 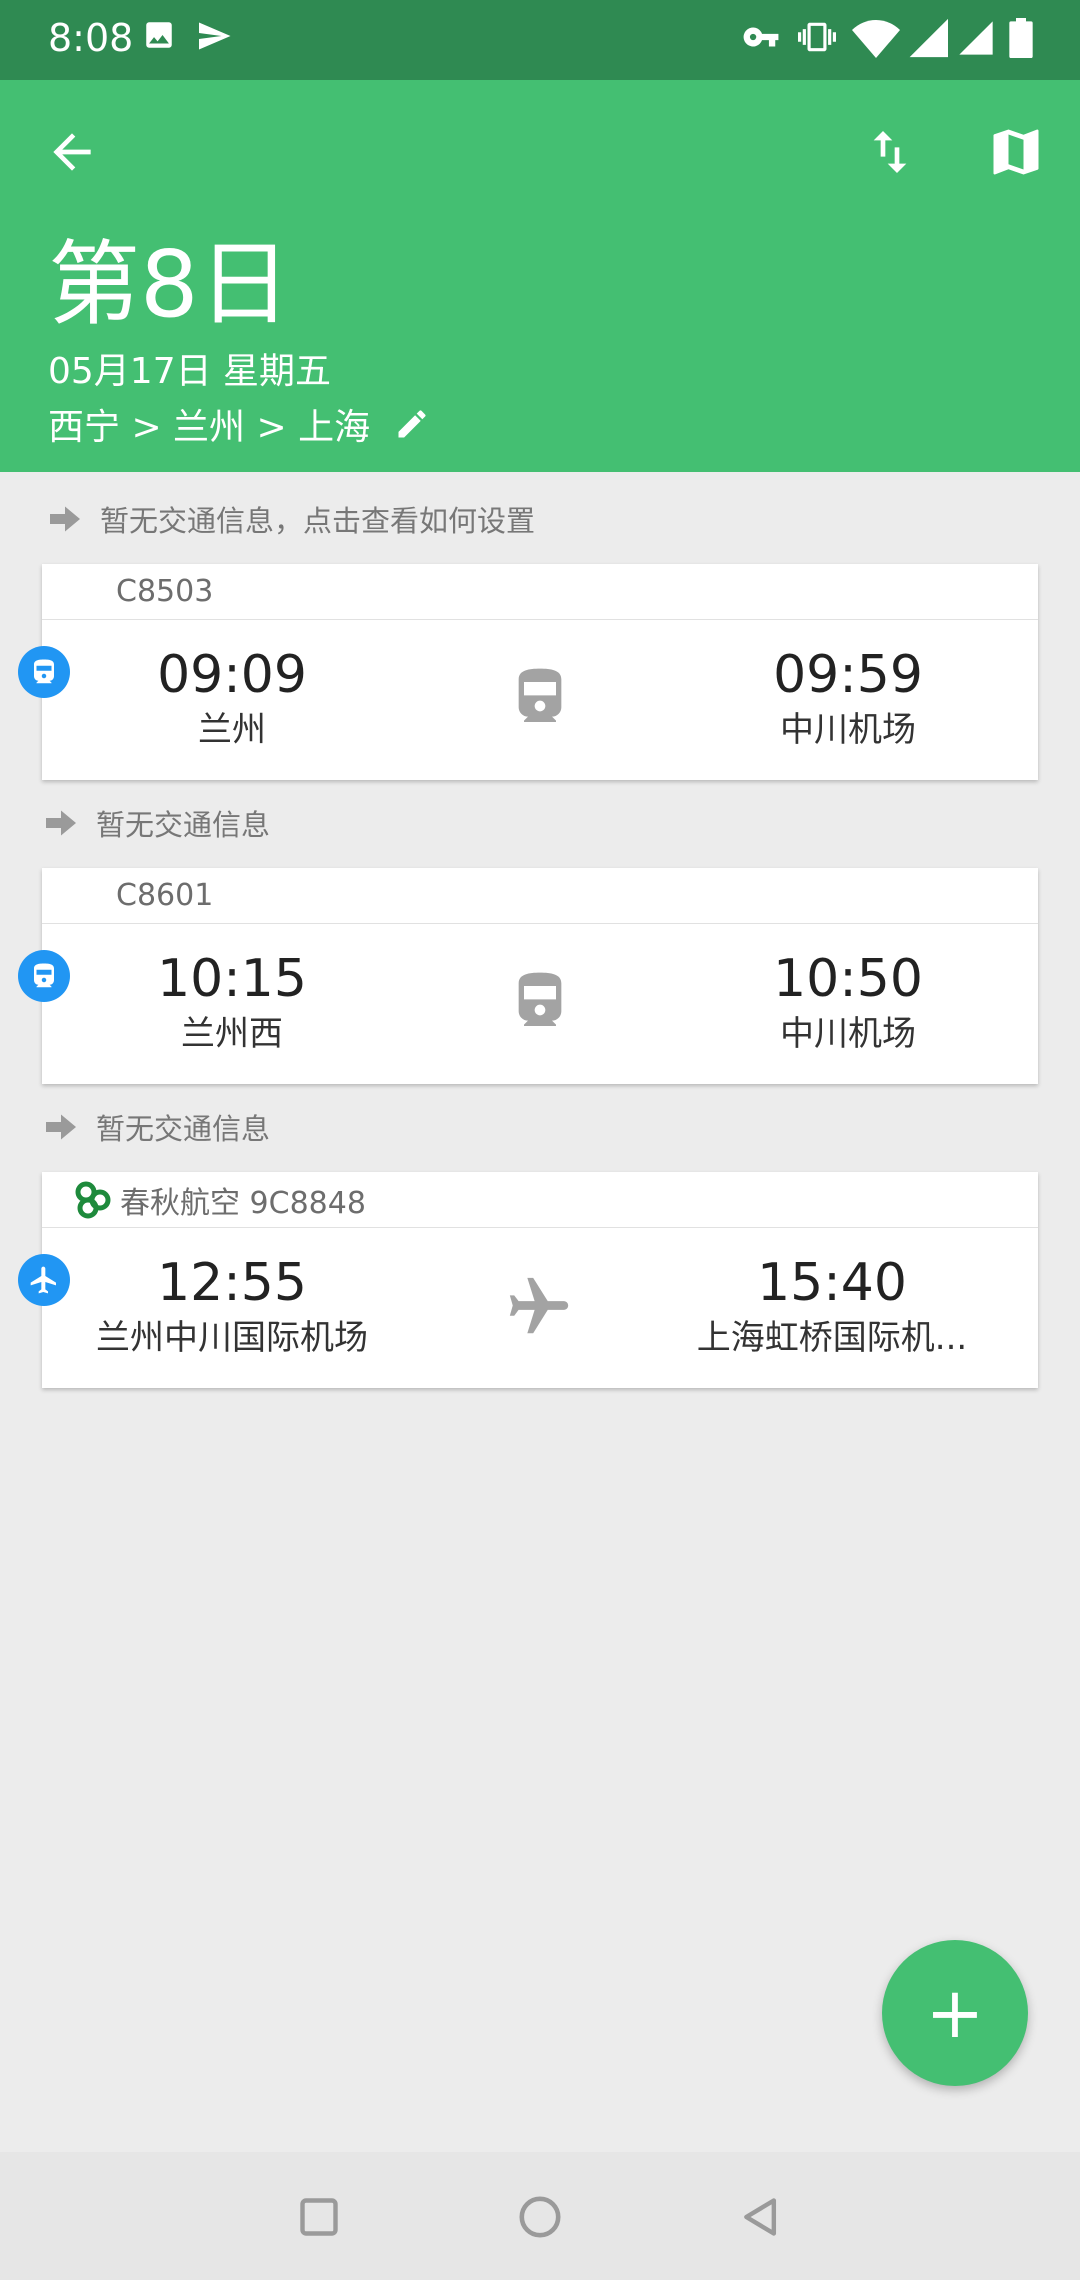 I want to click on segment-card: C8601 10:15 兰州西 10:50 中川机场, so click(x=540, y=976).